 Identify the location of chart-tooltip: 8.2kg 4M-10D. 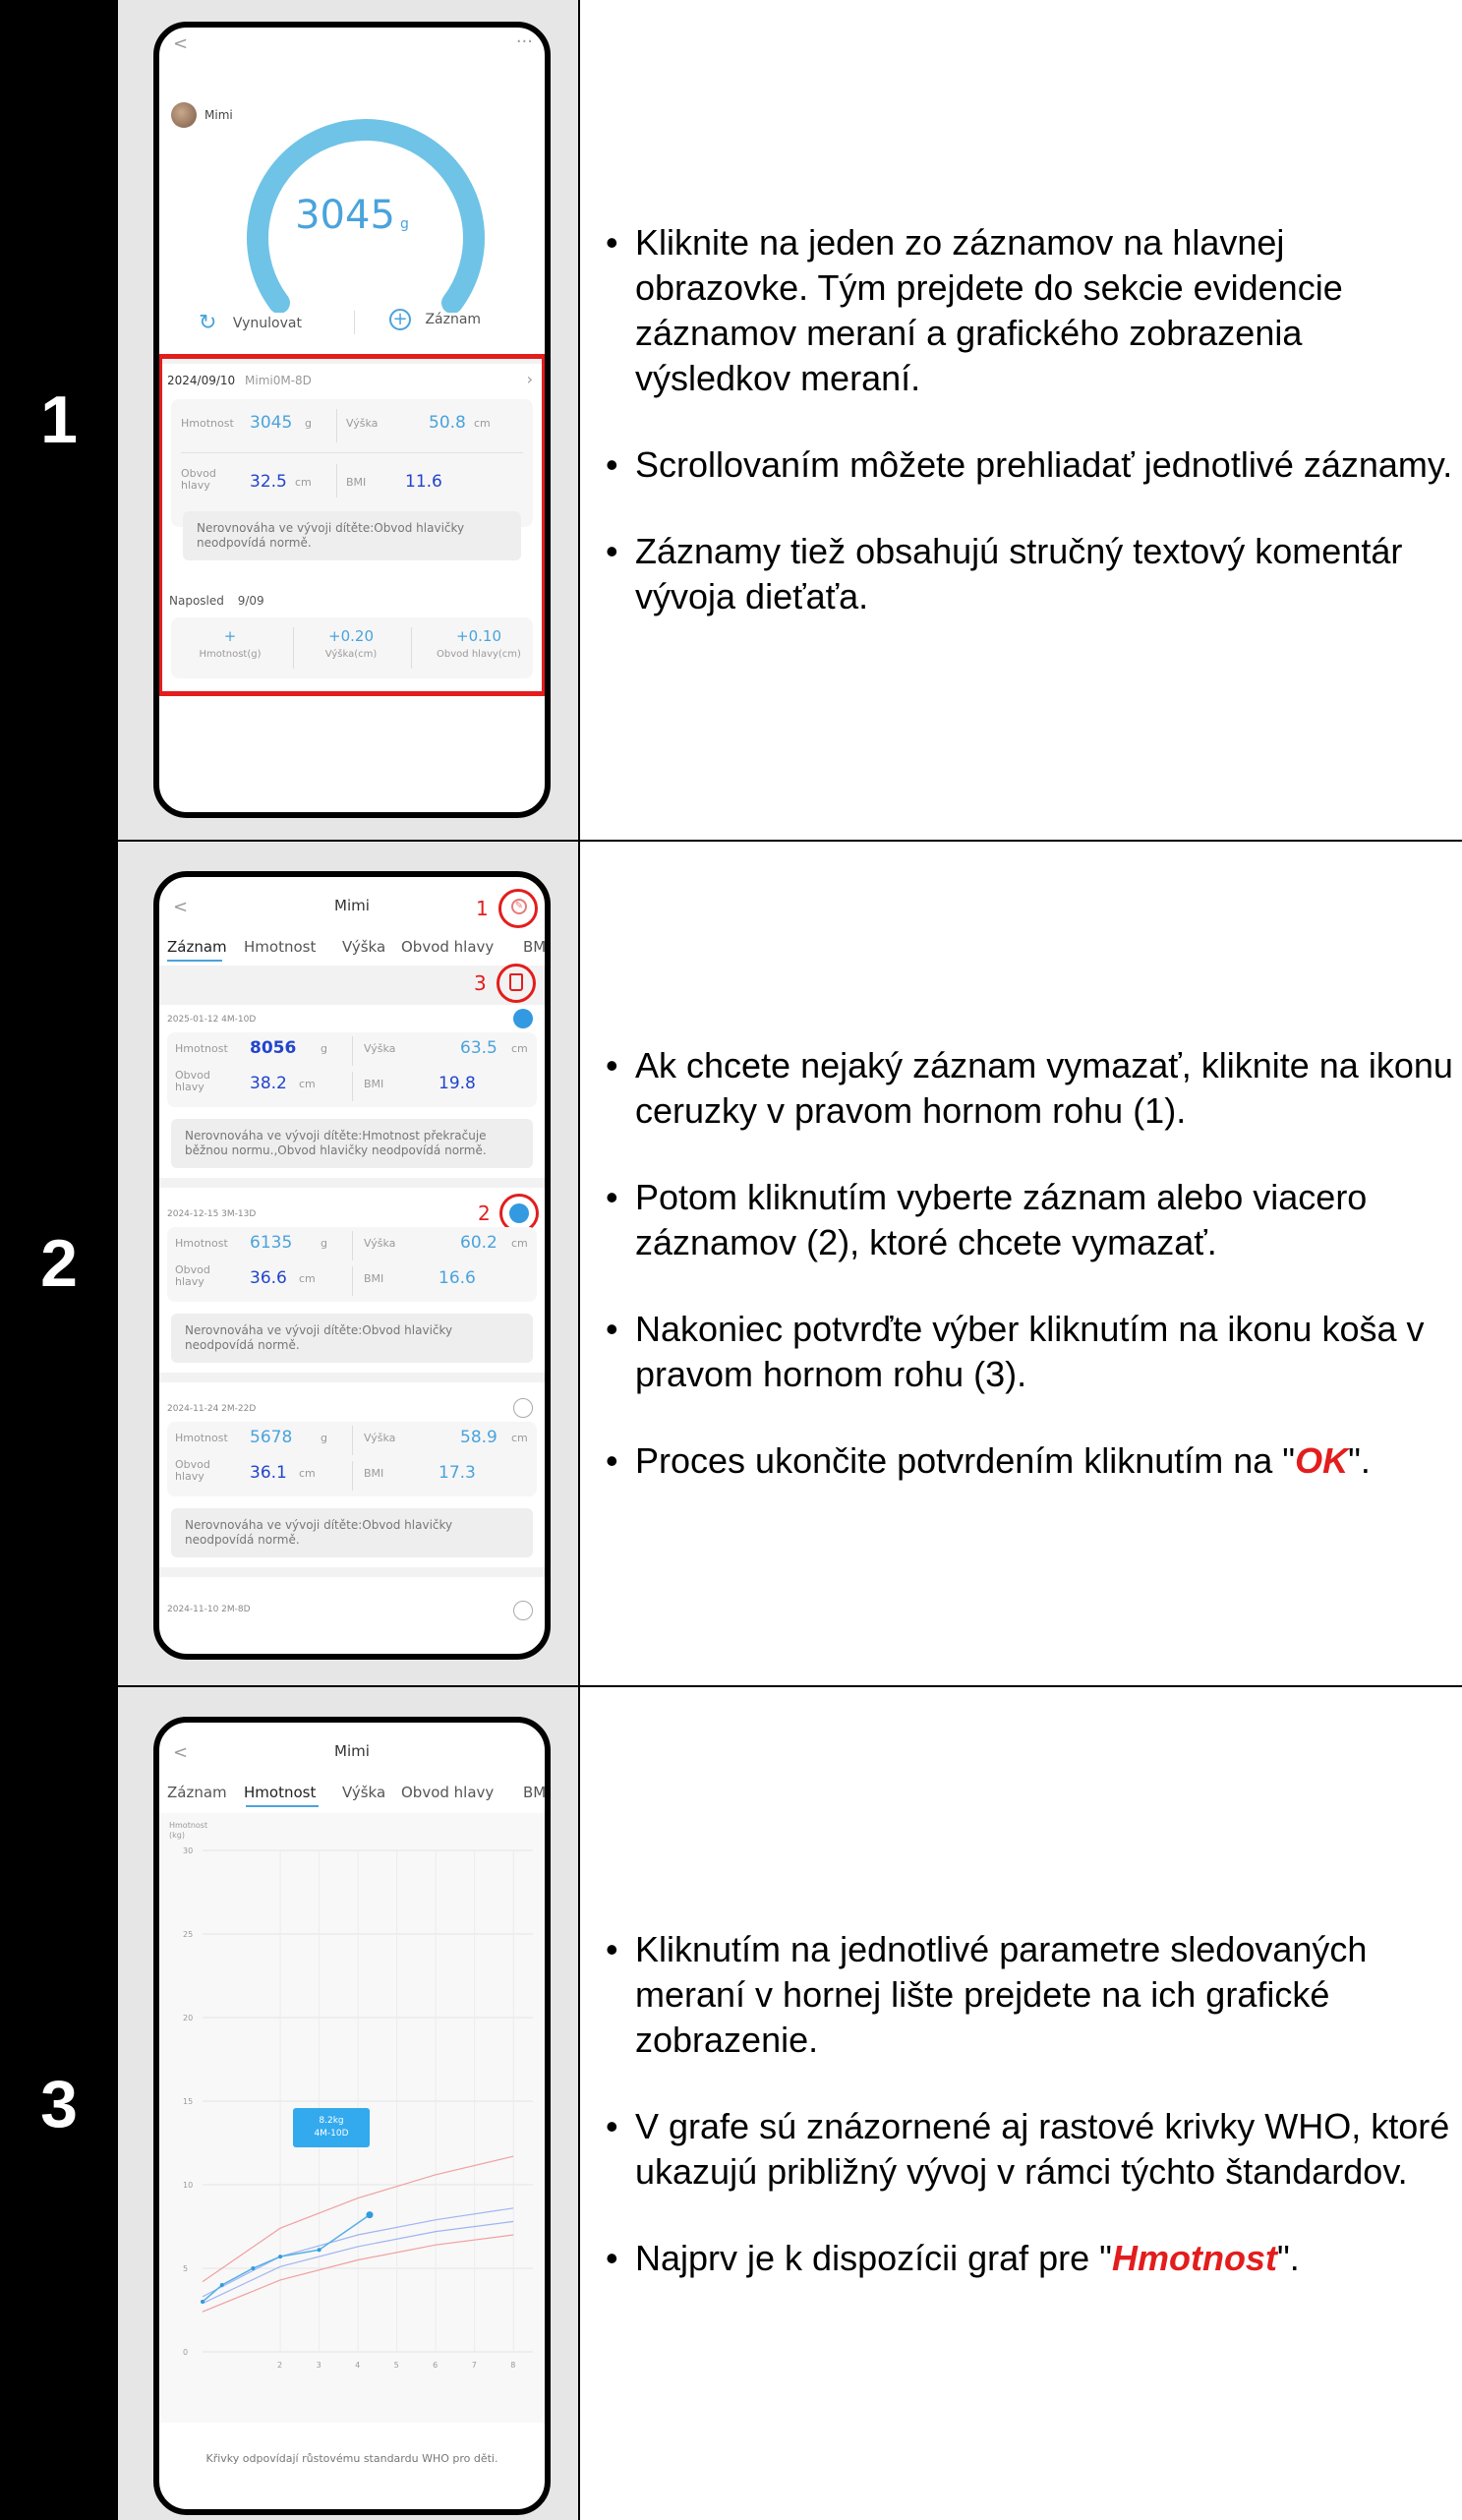
(331, 2127).